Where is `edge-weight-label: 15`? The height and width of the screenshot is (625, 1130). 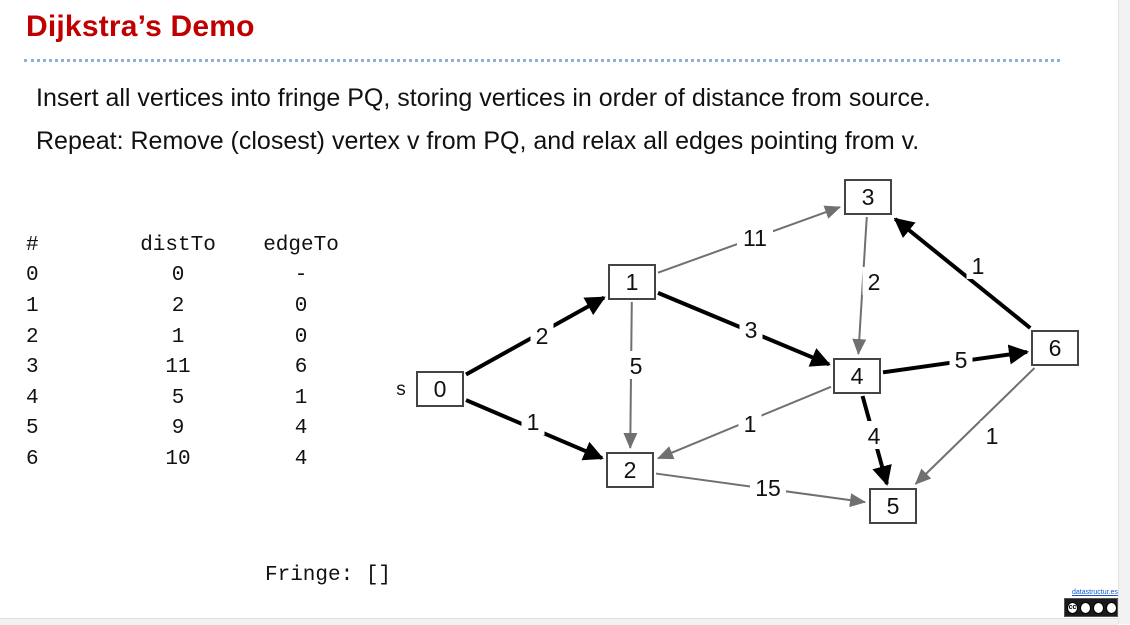
edge-weight-label: 15 is located at coordinates (768, 488).